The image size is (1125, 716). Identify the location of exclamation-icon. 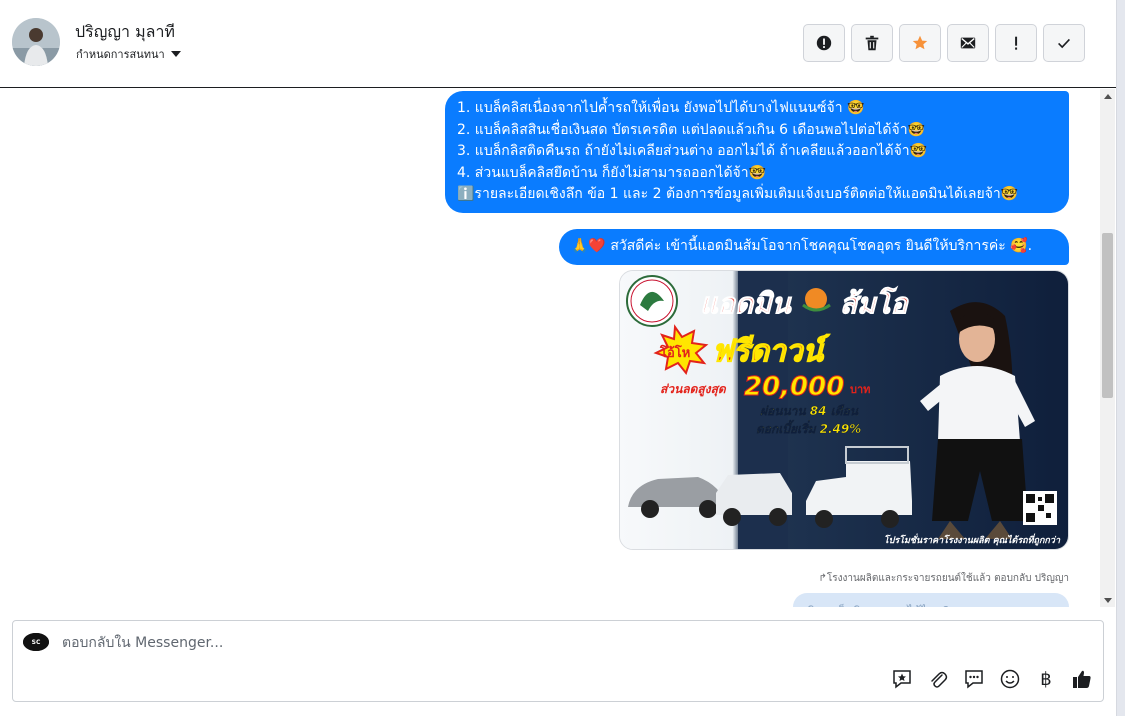
(1016, 43).